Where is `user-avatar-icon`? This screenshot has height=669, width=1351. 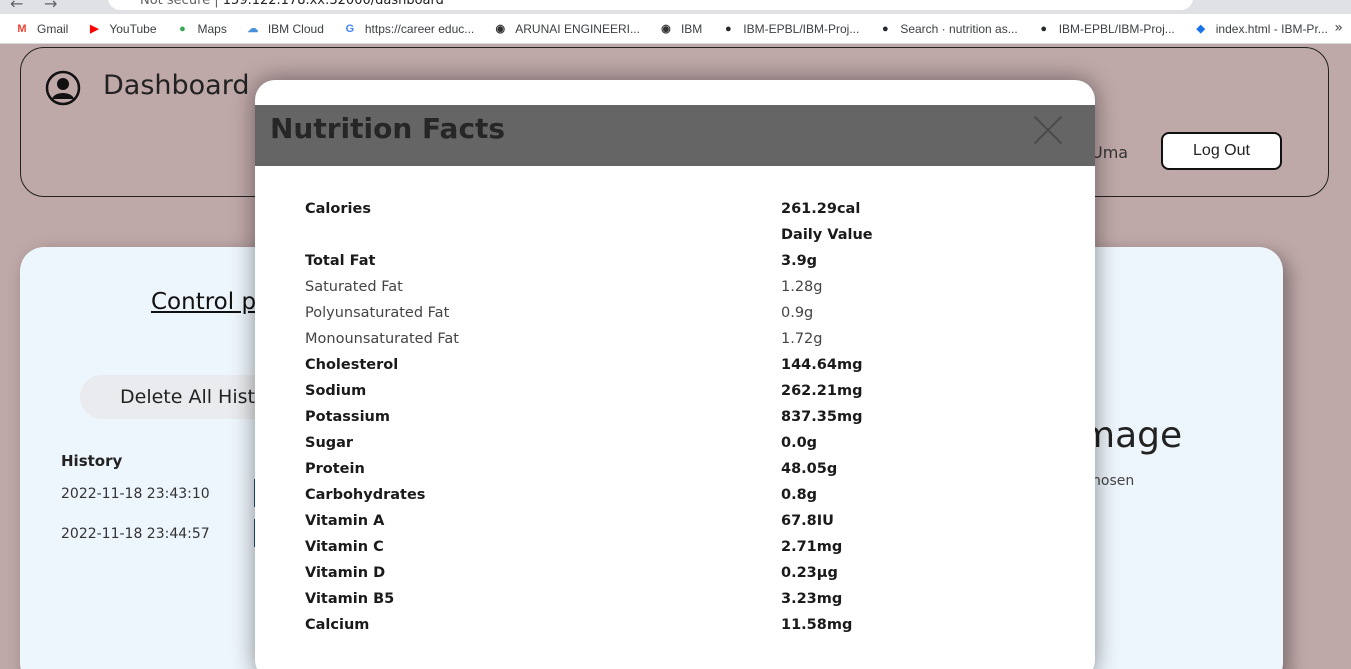
user-avatar-icon is located at coordinates (63, 88).